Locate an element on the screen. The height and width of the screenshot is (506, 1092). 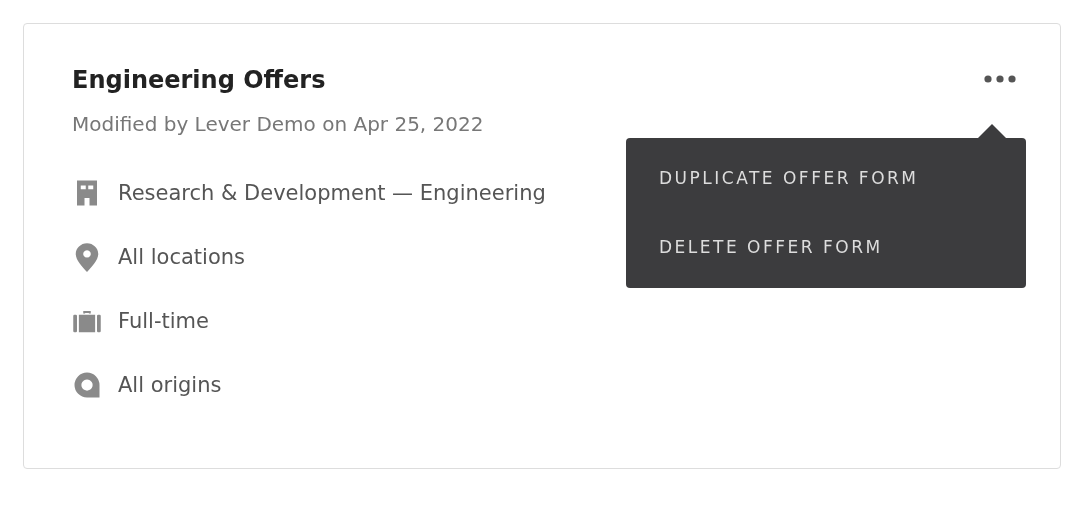
menu-item: DUPLICATE OFFER FORM is located at coordinates (826, 178).